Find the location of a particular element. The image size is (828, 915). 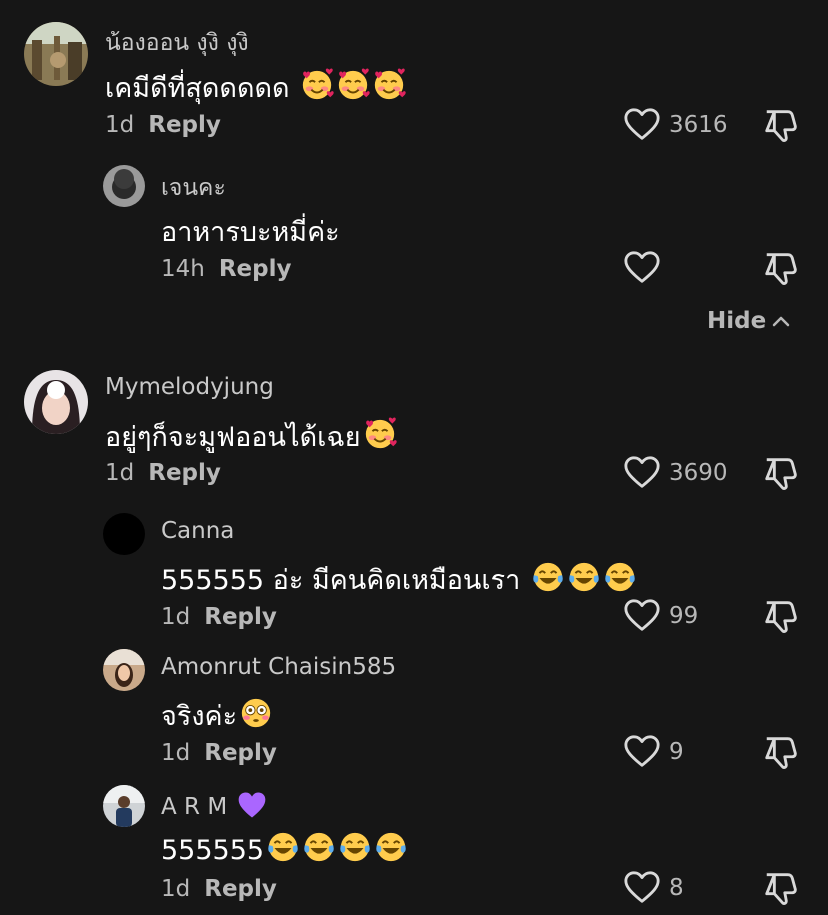

comment-text-body: 555555 อ่ะ มีคนคิดเหมือนเรา is located at coordinates (345, 580).